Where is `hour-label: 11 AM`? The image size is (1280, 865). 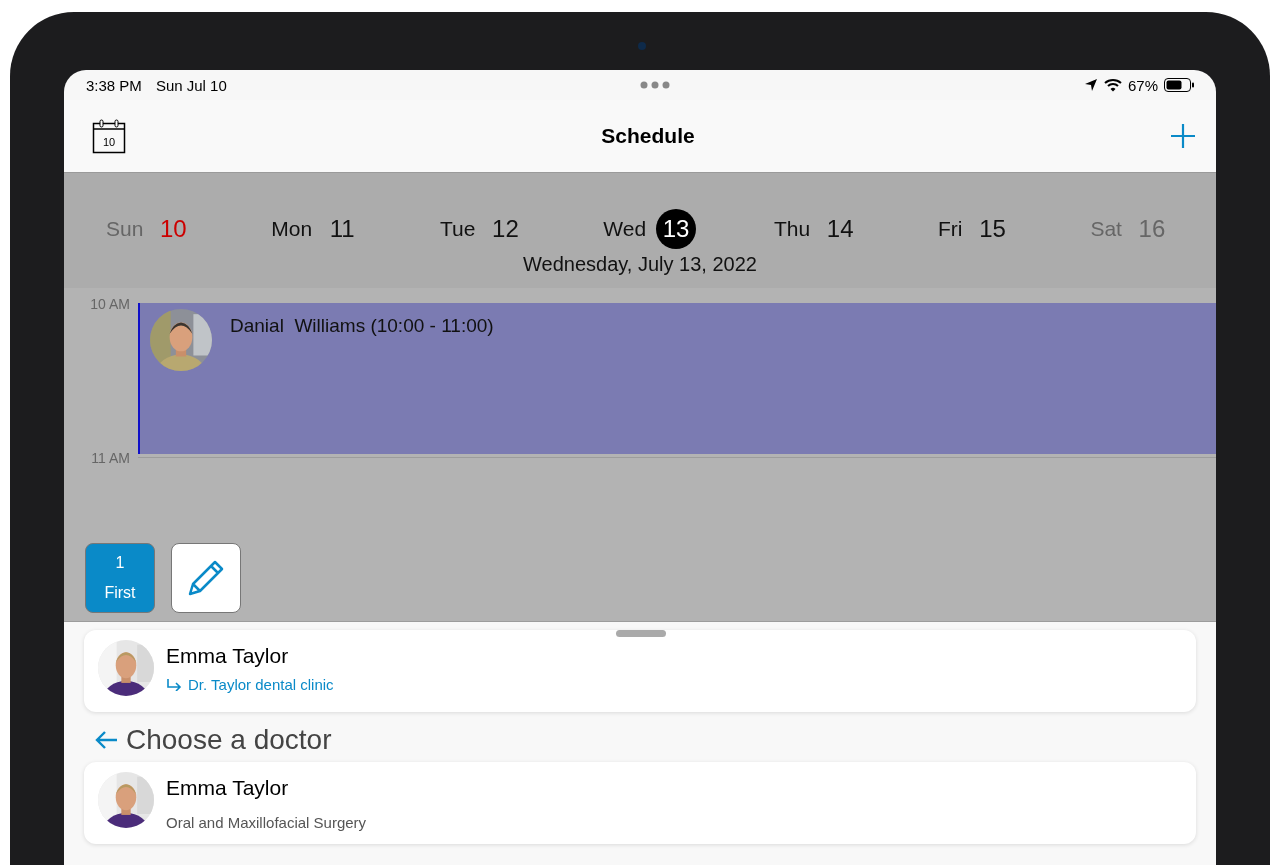 hour-label: 11 AM is located at coordinates (110, 459).